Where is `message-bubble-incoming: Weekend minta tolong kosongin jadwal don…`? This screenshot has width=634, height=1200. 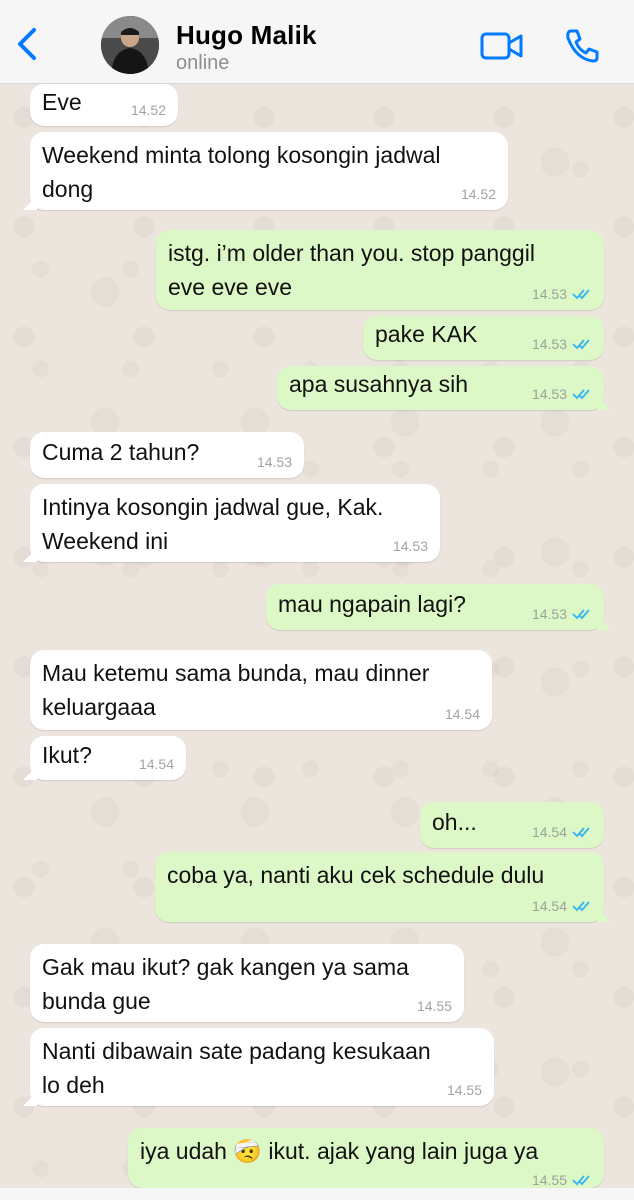
message-bubble-incoming: Weekend minta tolong kosongin jadwal don… is located at coordinates (265, 171).